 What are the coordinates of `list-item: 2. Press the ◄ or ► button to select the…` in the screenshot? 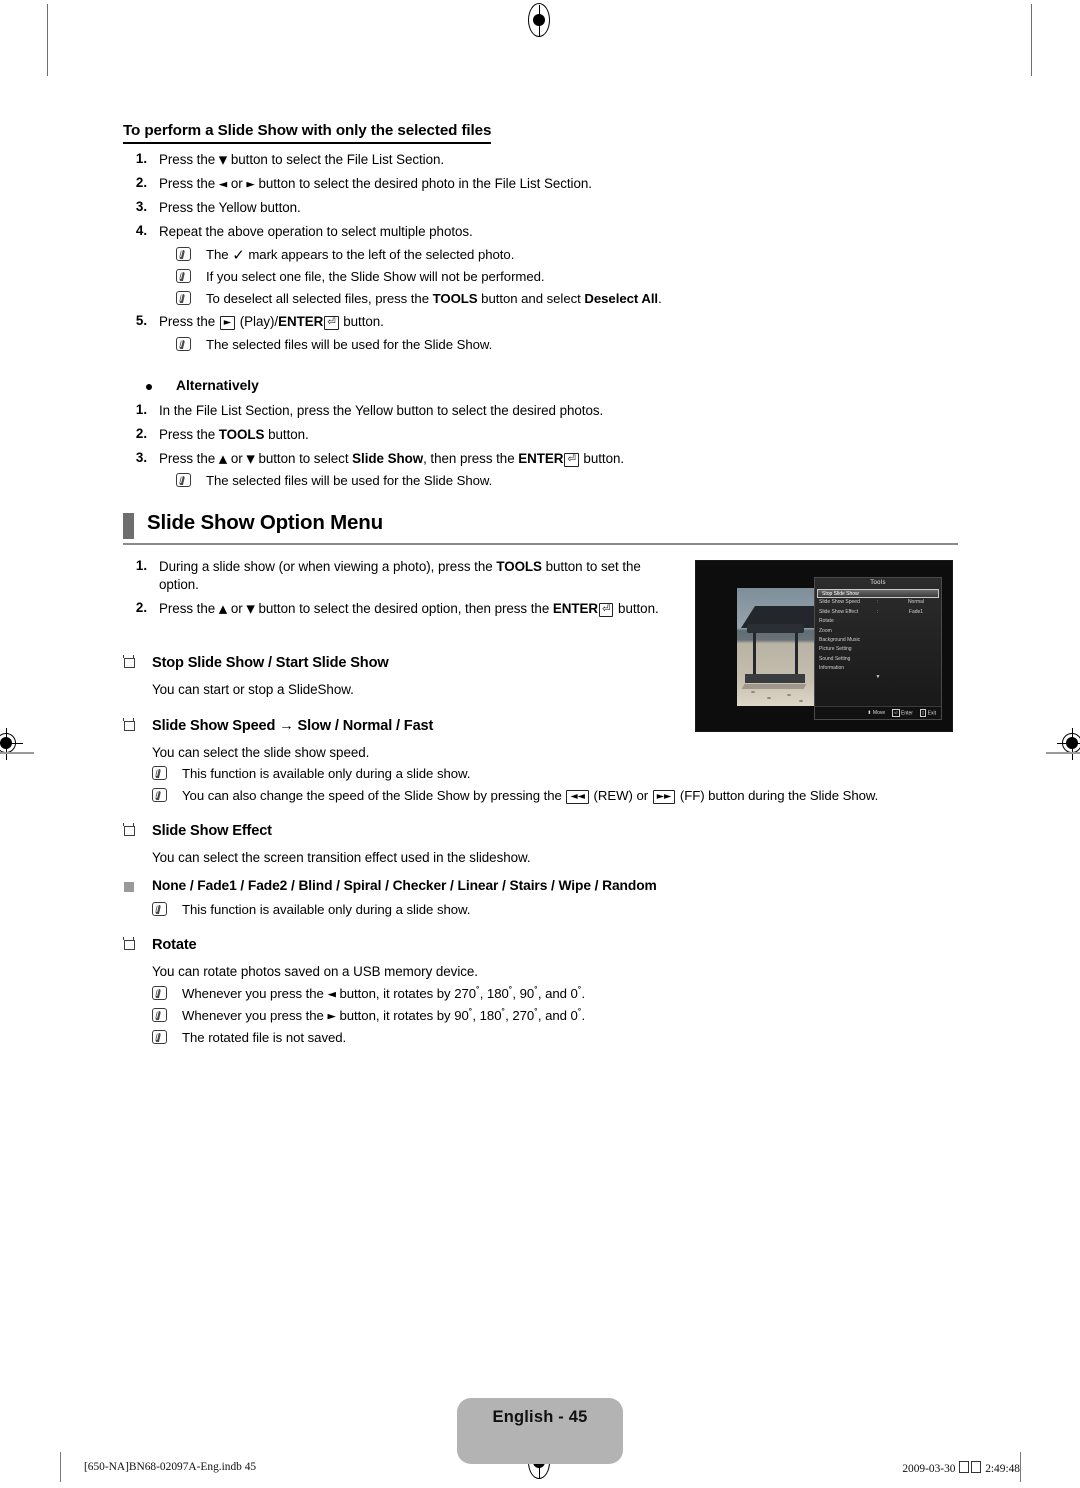 It's located at (523, 184).